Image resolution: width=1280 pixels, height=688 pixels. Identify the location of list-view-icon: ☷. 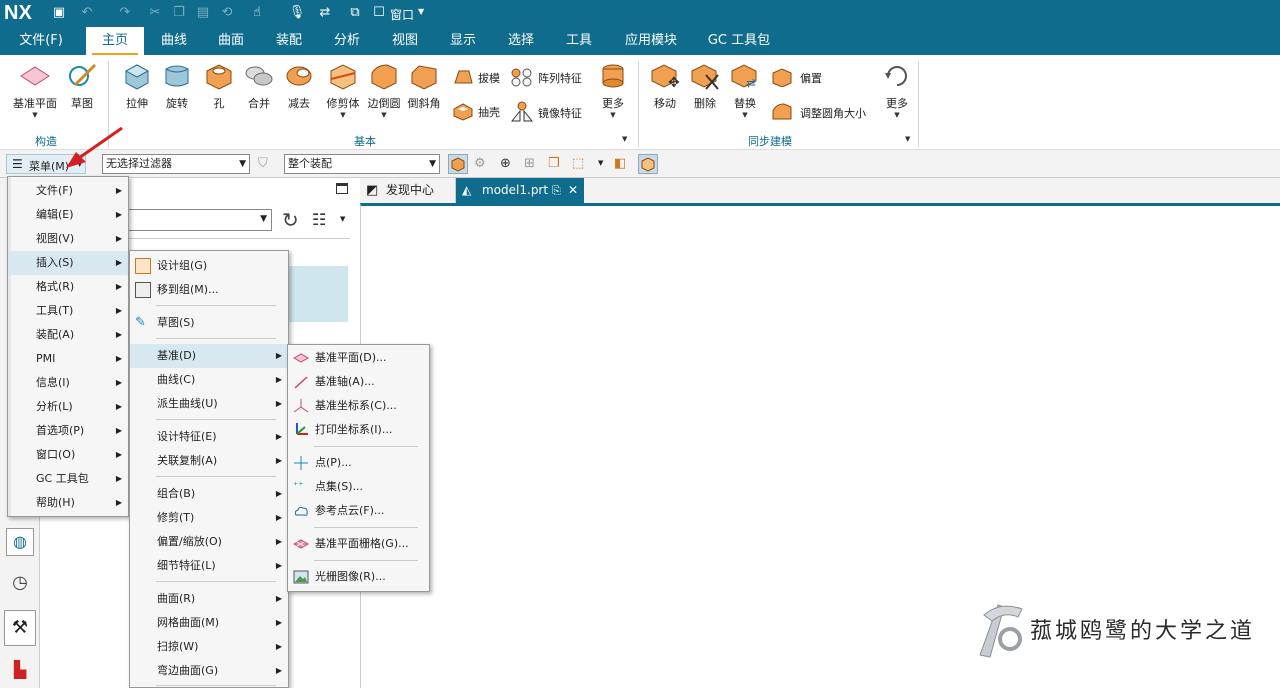
(319, 219).